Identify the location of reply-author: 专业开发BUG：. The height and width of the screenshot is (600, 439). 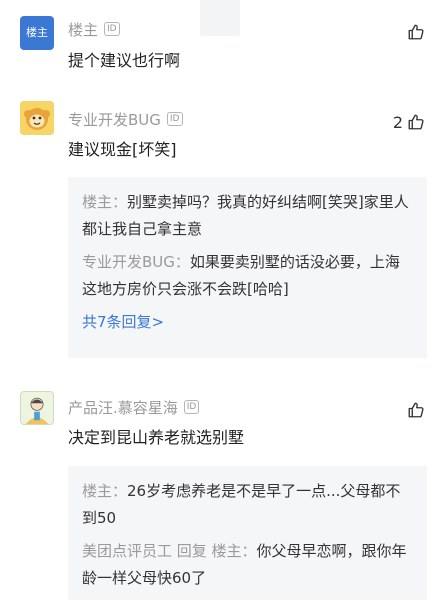
(136, 262).